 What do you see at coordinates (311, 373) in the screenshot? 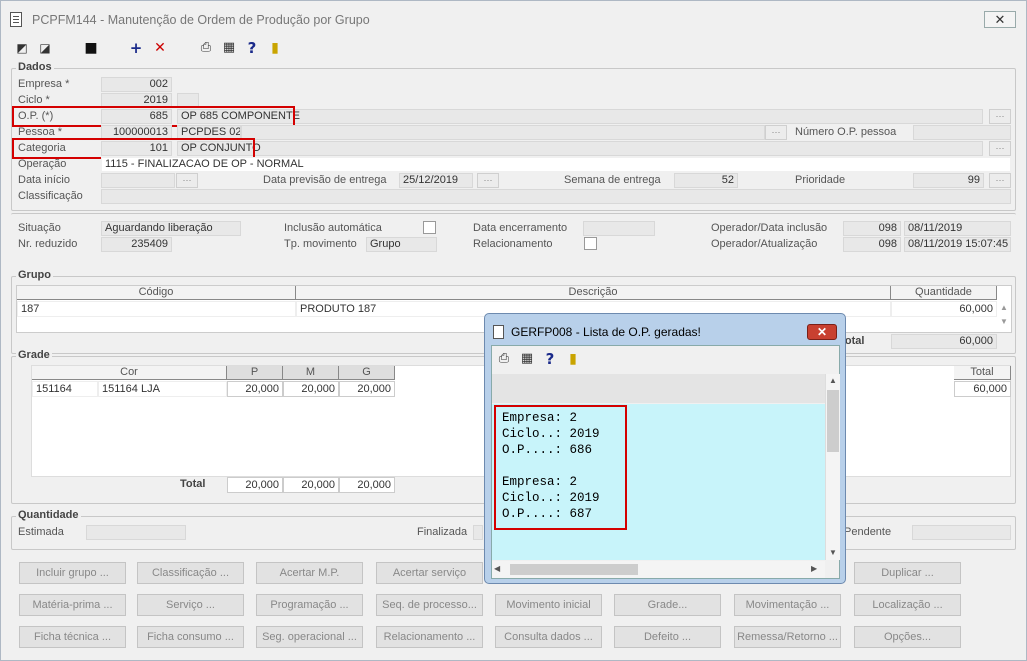
I see `grade-header-m: M` at bounding box center [311, 373].